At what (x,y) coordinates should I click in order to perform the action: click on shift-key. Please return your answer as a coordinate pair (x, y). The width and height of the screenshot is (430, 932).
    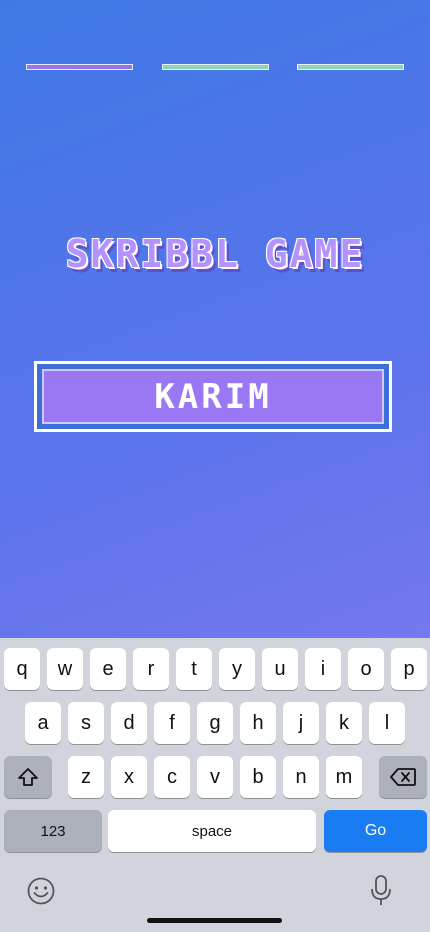
    Looking at the image, I should click on (28, 777).